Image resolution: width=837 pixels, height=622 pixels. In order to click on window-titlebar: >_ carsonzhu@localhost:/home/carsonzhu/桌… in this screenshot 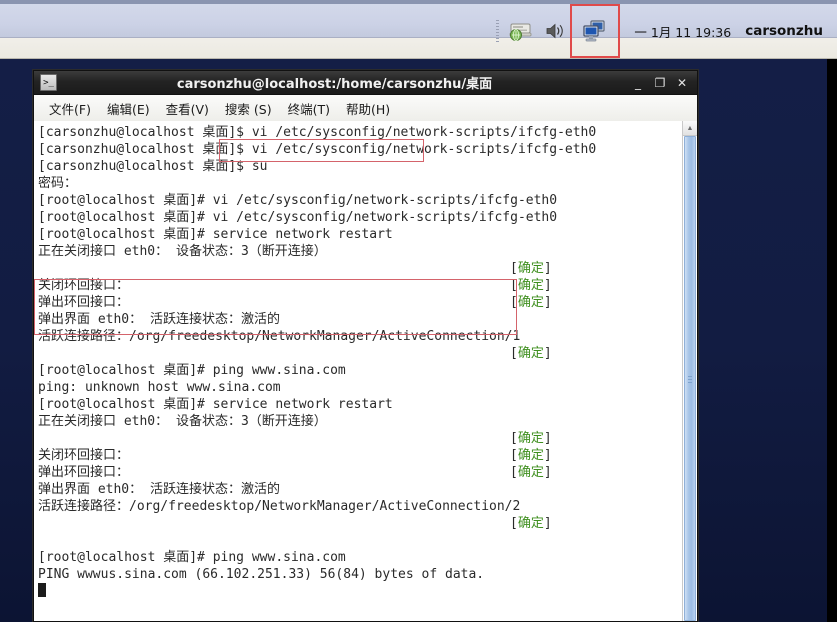, I will do `click(365, 82)`.